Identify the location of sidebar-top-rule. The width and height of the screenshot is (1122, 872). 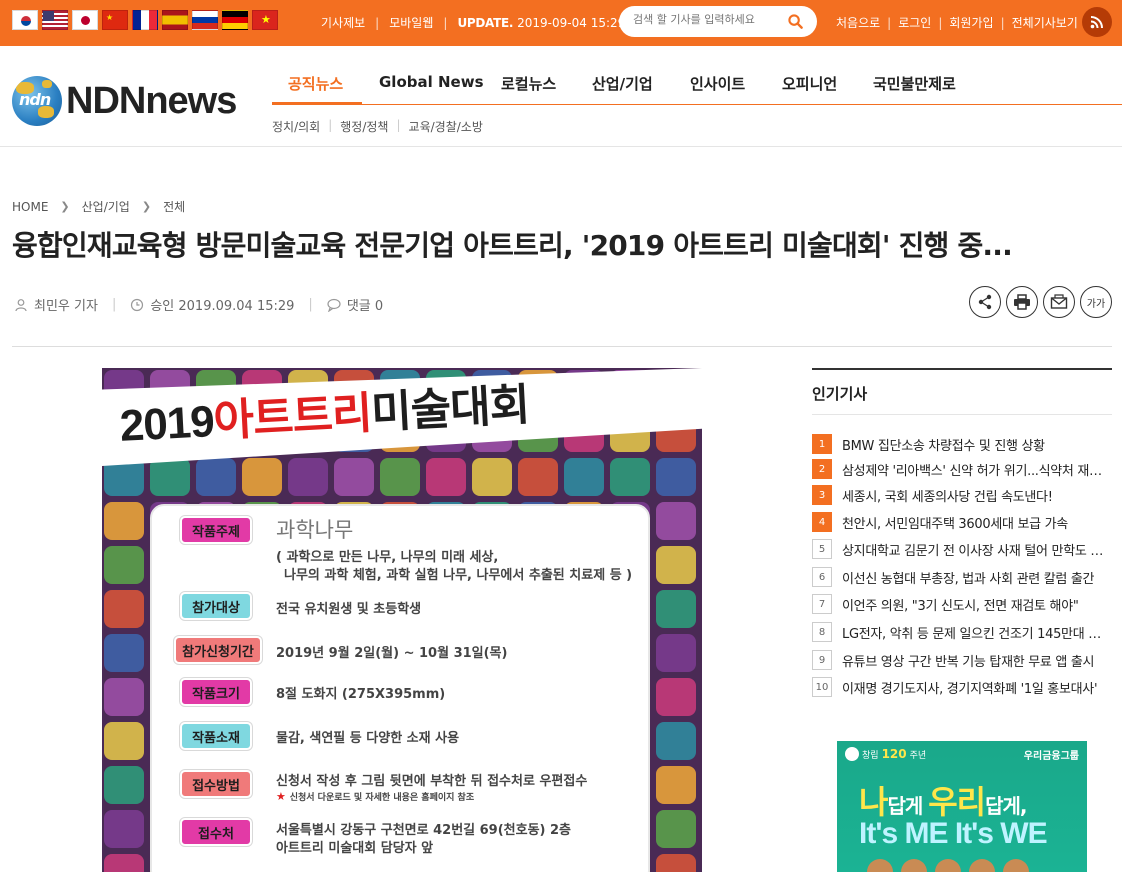
(962, 369).